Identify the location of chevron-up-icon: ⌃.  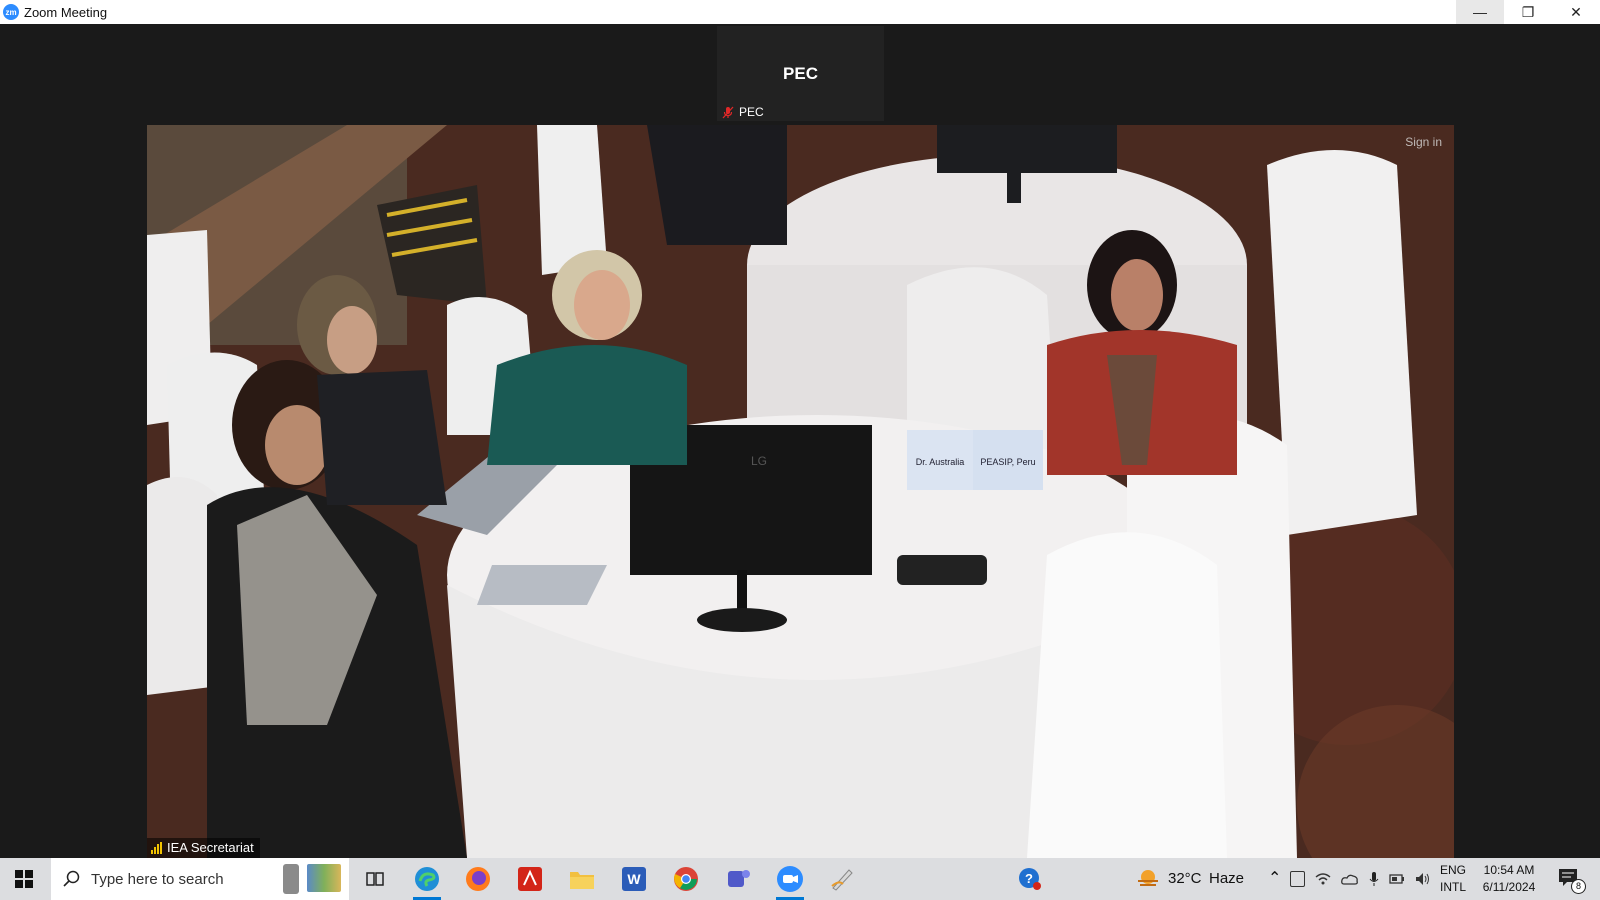
(1274, 878).